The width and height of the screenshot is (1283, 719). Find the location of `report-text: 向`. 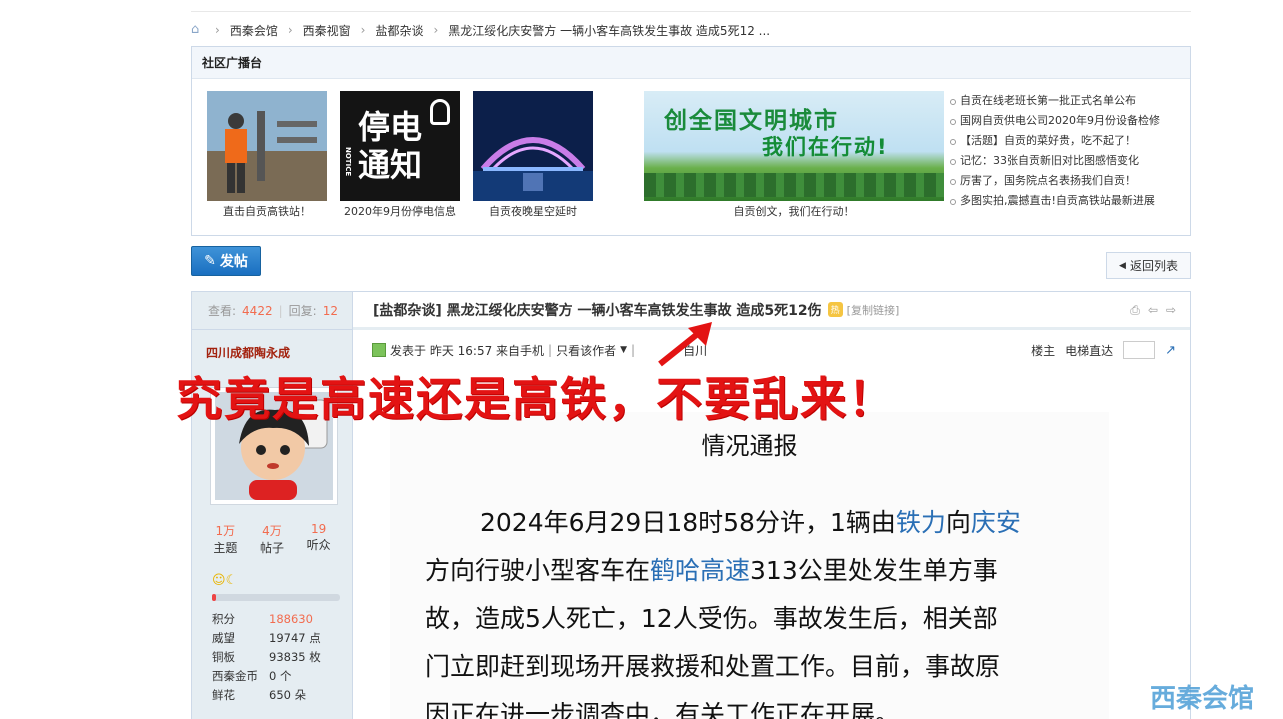

report-text: 向 is located at coordinates (958, 522).